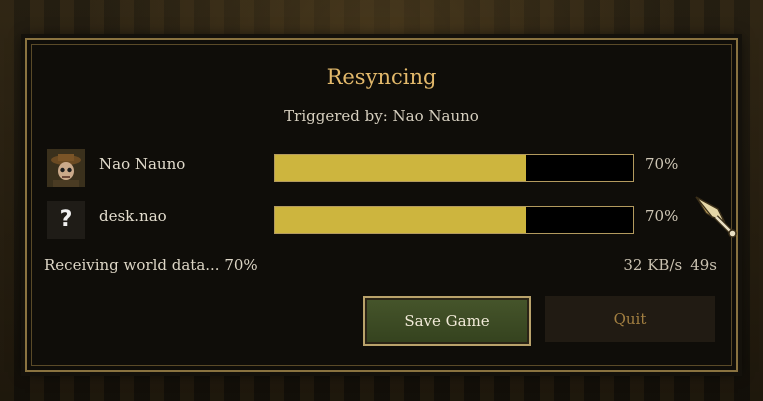 This screenshot has height=401, width=763. What do you see at coordinates (653, 265) in the screenshot?
I see `transfer-rate: 32 KB/s` at bounding box center [653, 265].